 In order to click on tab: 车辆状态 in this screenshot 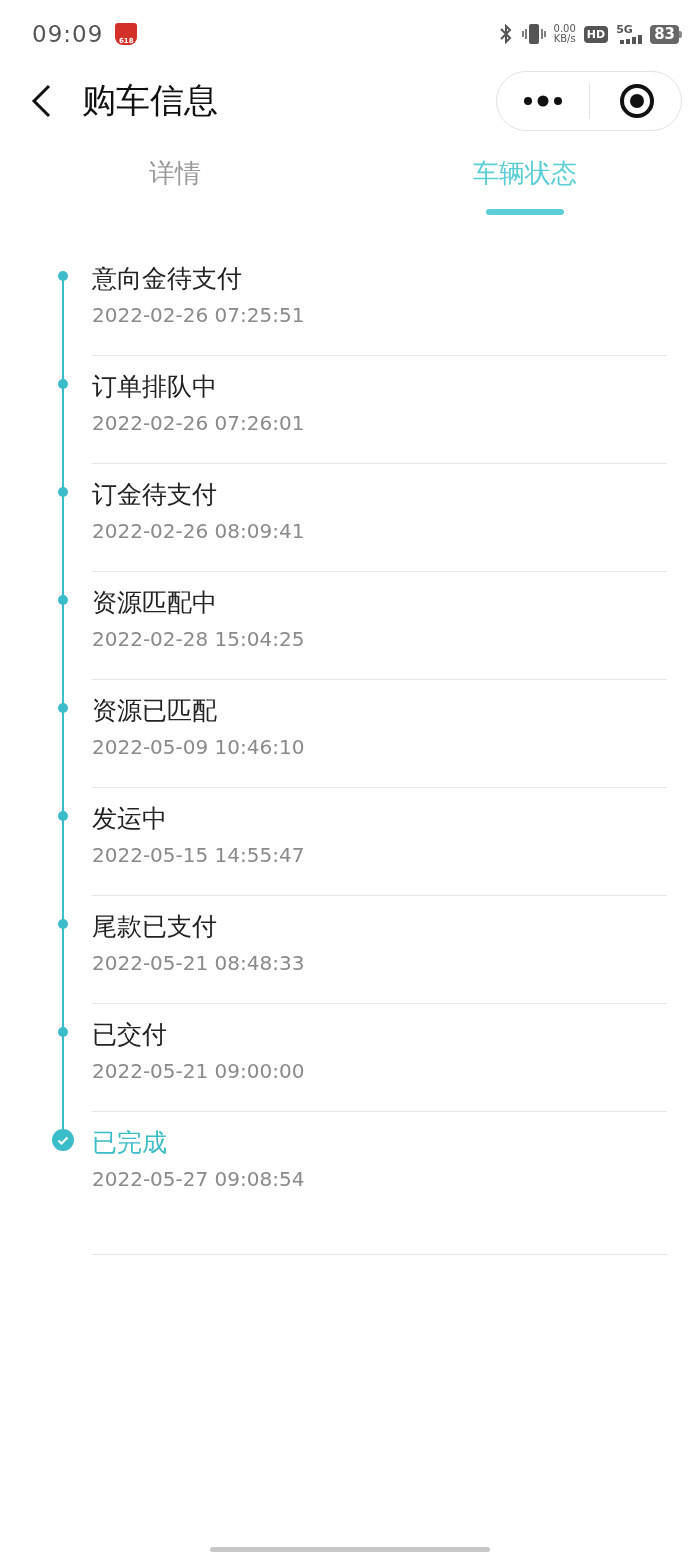, I will do `click(525, 173)`.